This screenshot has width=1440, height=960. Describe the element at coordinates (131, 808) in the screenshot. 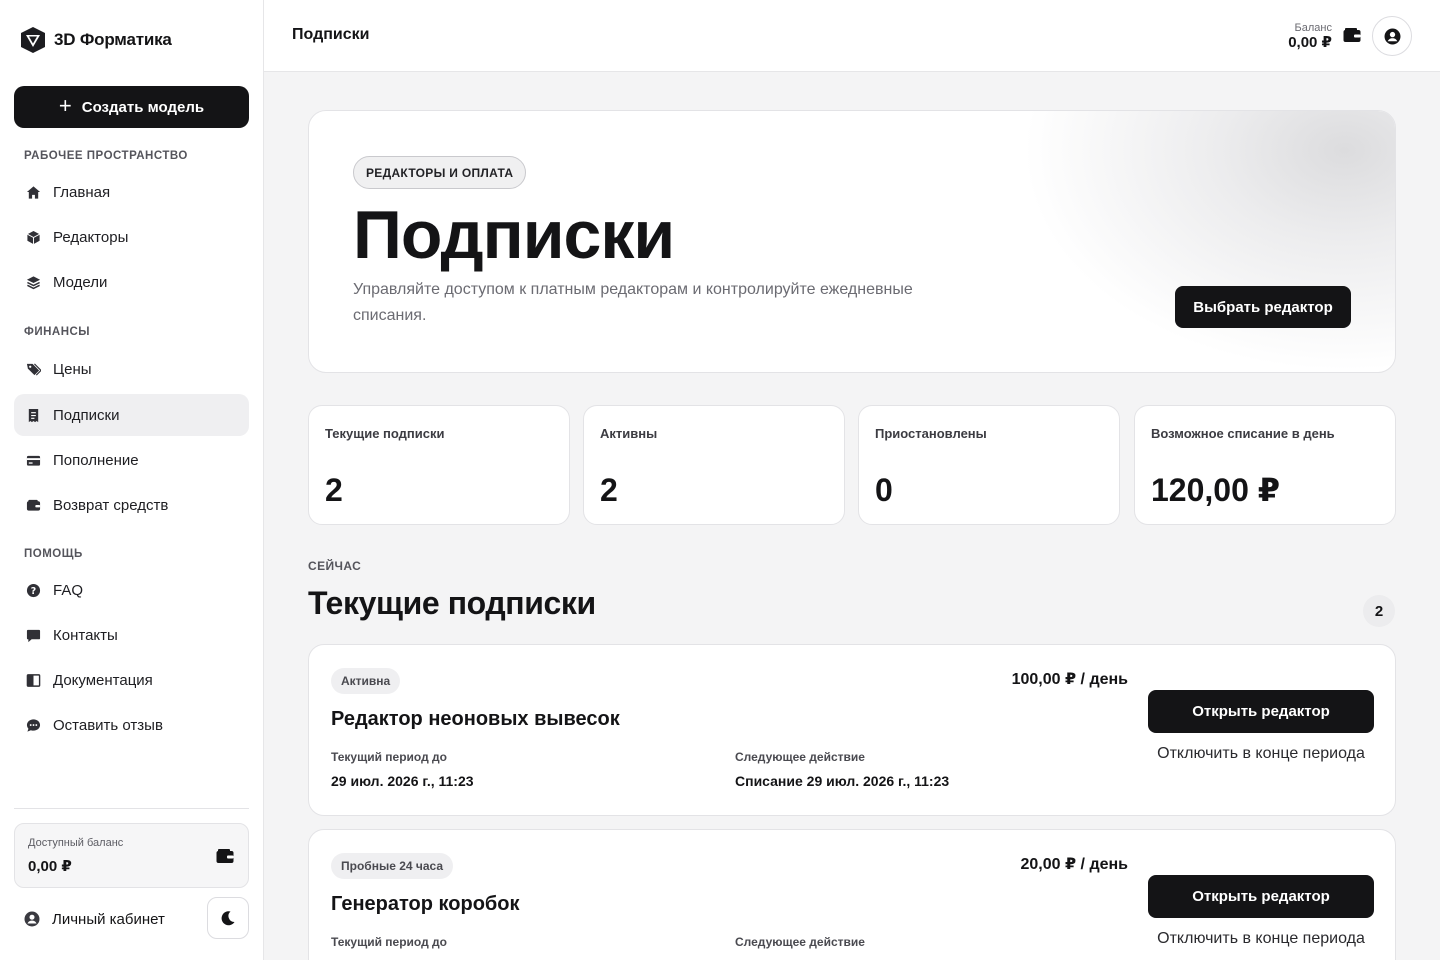

I see `sidebar-divider` at that location.